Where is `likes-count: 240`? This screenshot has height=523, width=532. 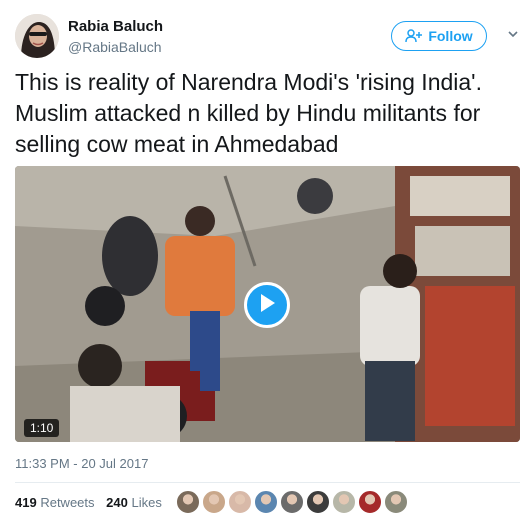 likes-count: 240 is located at coordinates (117, 502).